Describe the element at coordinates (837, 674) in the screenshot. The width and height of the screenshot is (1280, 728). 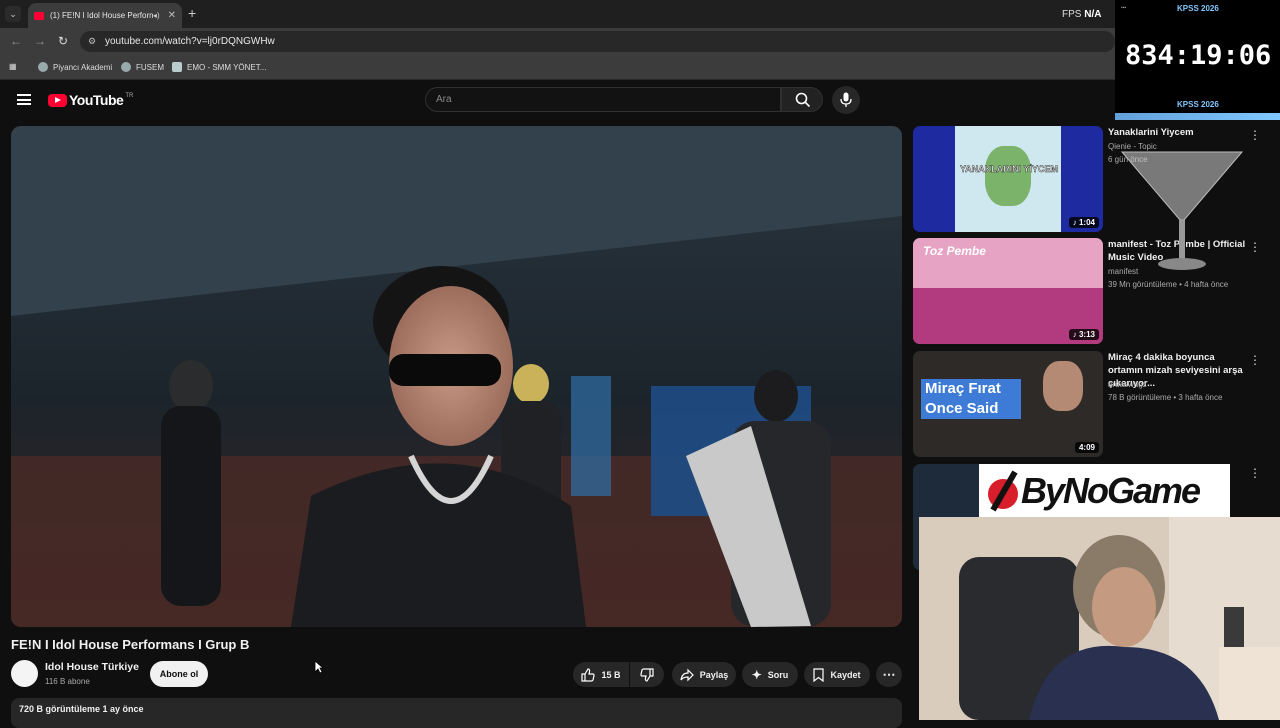
I see `save-button: Kaydet` at that location.